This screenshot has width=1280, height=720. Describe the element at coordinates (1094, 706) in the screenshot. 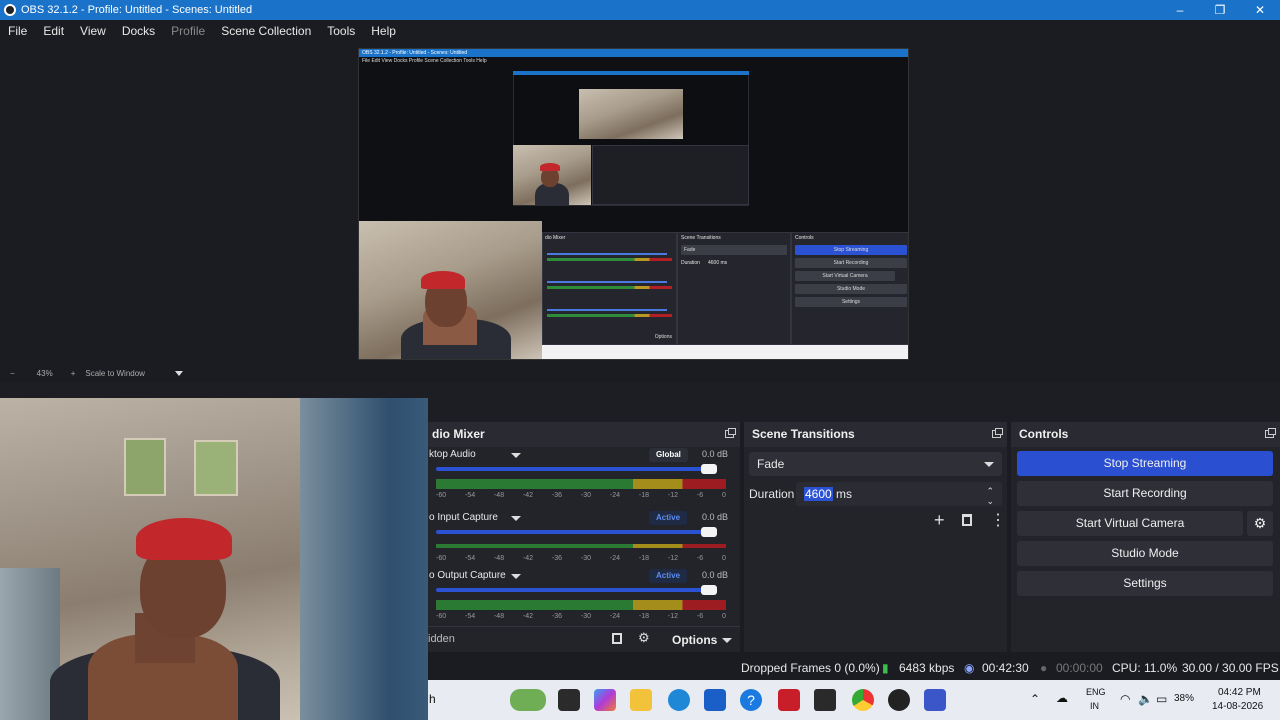

I see `language-line2: IN` at that location.